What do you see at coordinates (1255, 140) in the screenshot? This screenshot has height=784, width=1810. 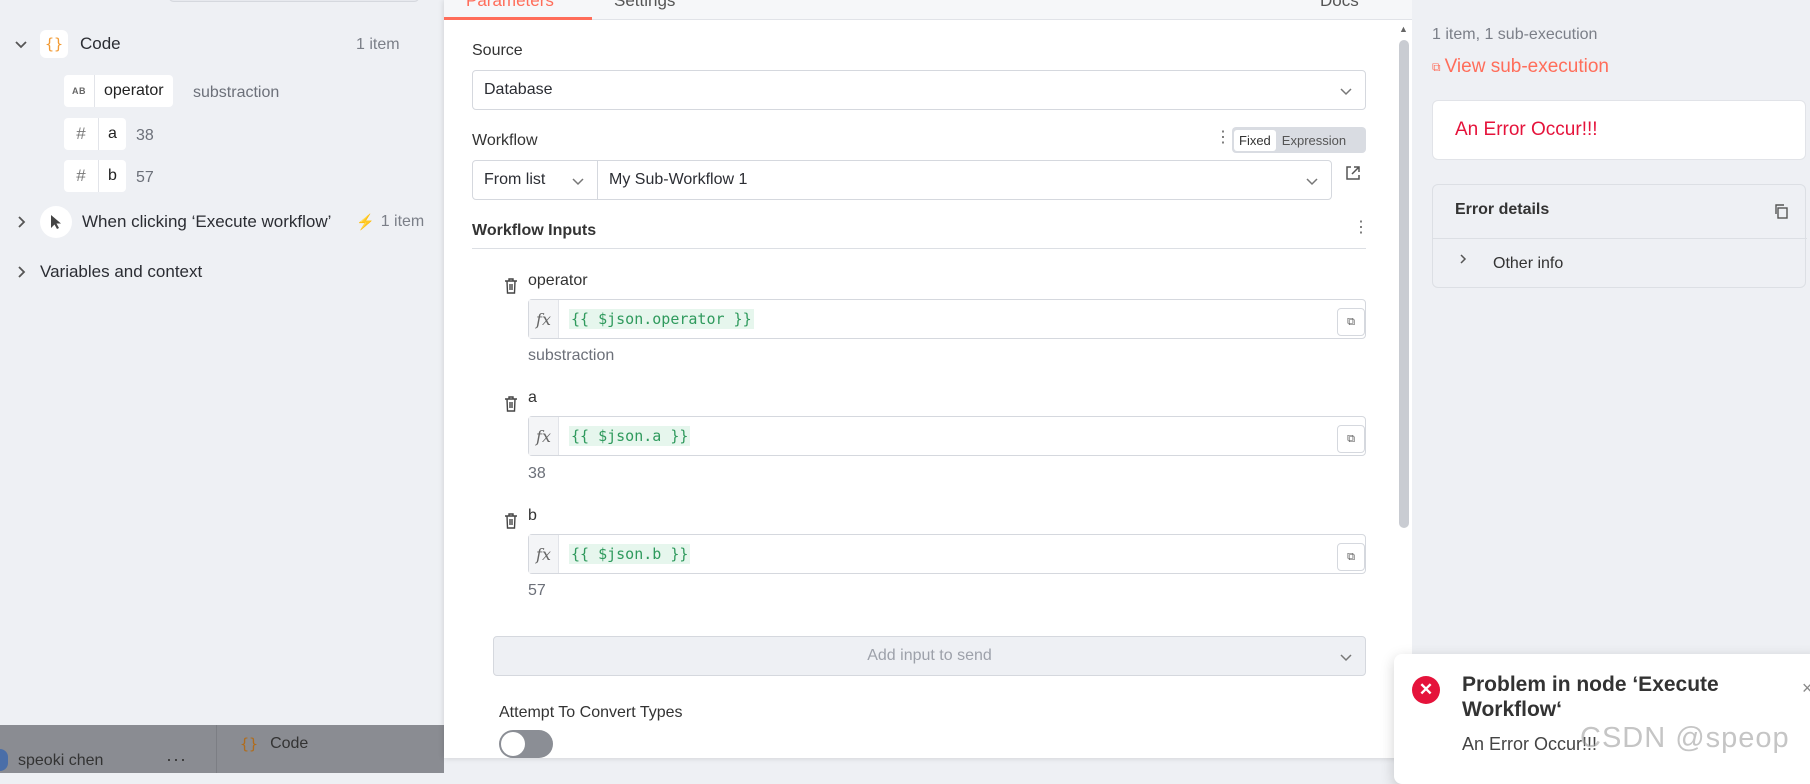 I see `fixed-option: Fixed` at bounding box center [1255, 140].